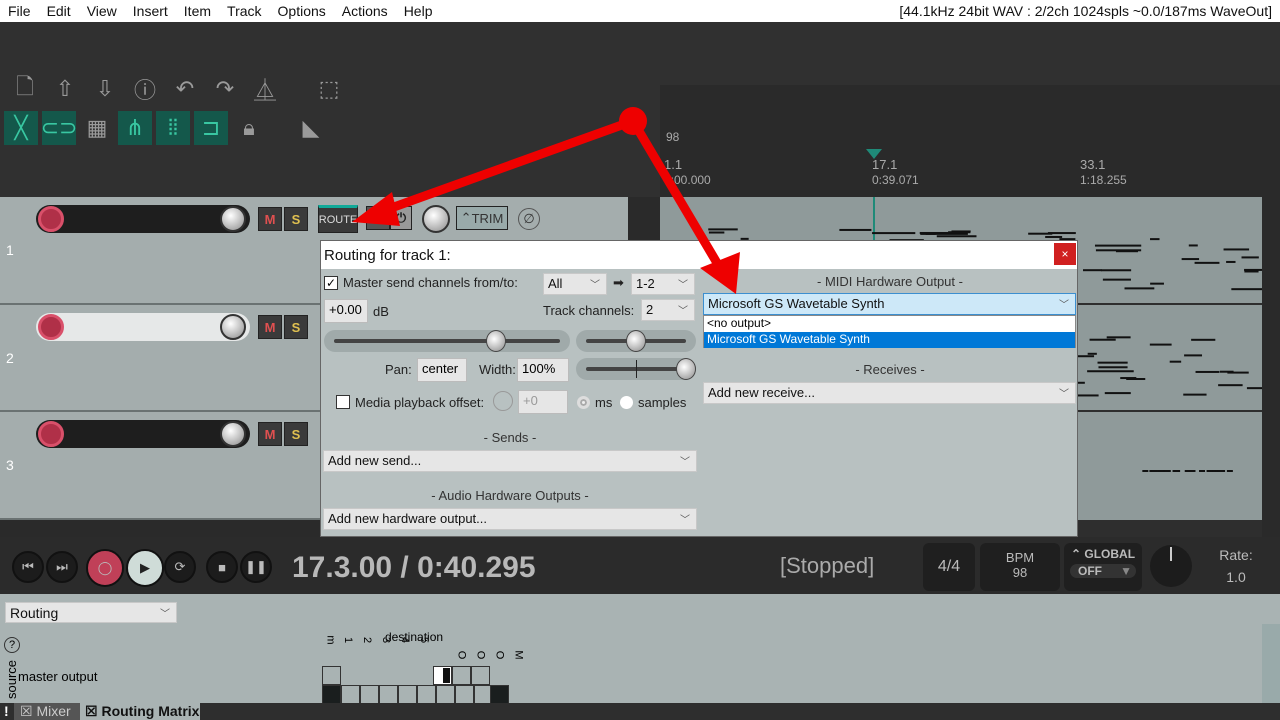 This screenshot has height=720, width=1280. What do you see at coordinates (28, 567) in the screenshot?
I see `go-to-start-button: ⏮` at bounding box center [28, 567].